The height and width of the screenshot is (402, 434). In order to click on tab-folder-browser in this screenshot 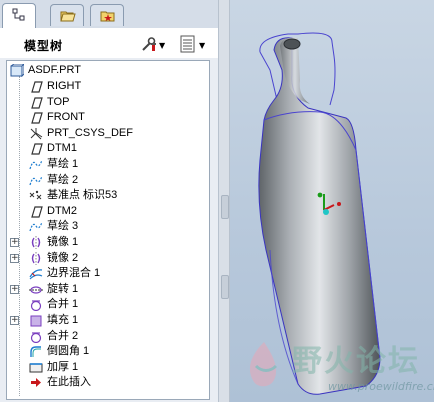, I will do `click(67, 15)`.